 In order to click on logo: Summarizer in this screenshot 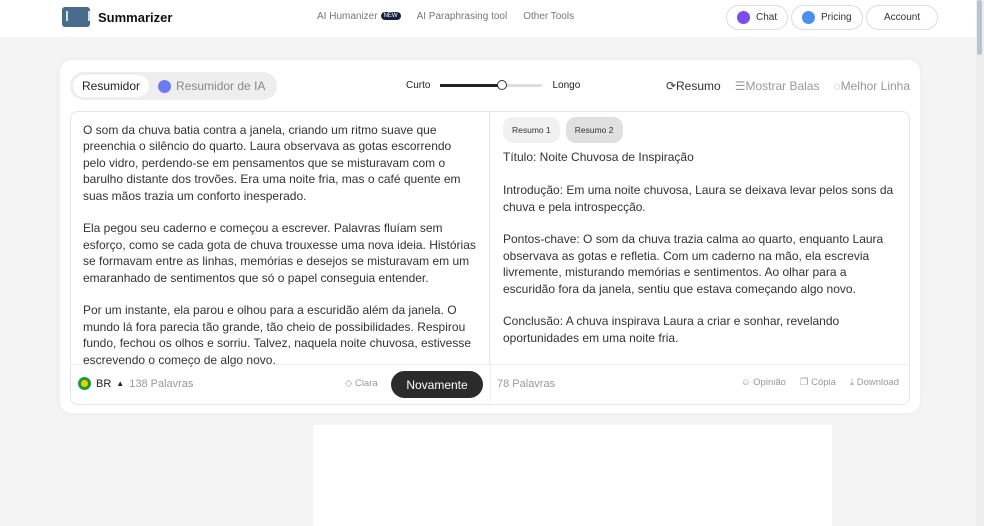, I will do `click(117, 17)`.